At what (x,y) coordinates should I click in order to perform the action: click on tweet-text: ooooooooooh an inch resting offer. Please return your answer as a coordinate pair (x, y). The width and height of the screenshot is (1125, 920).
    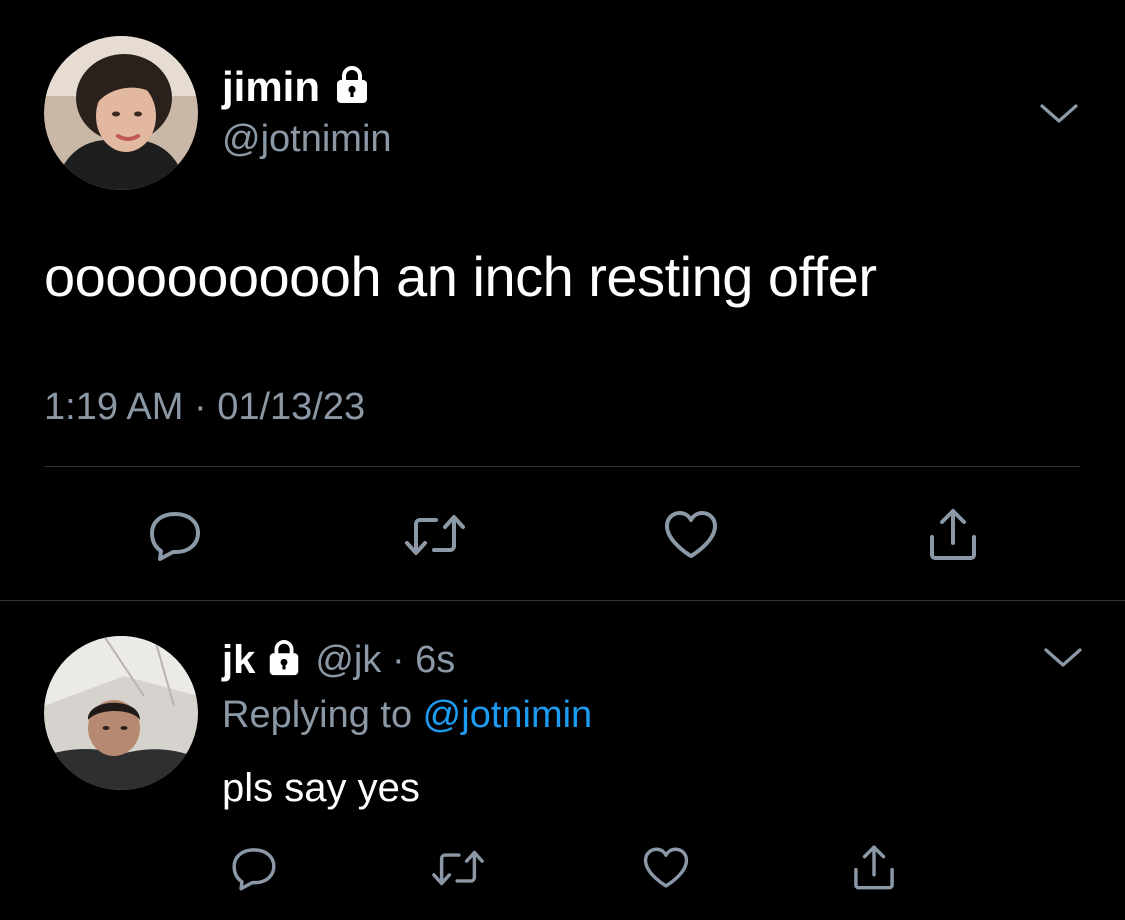
    Looking at the image, I should click on (460, 276).